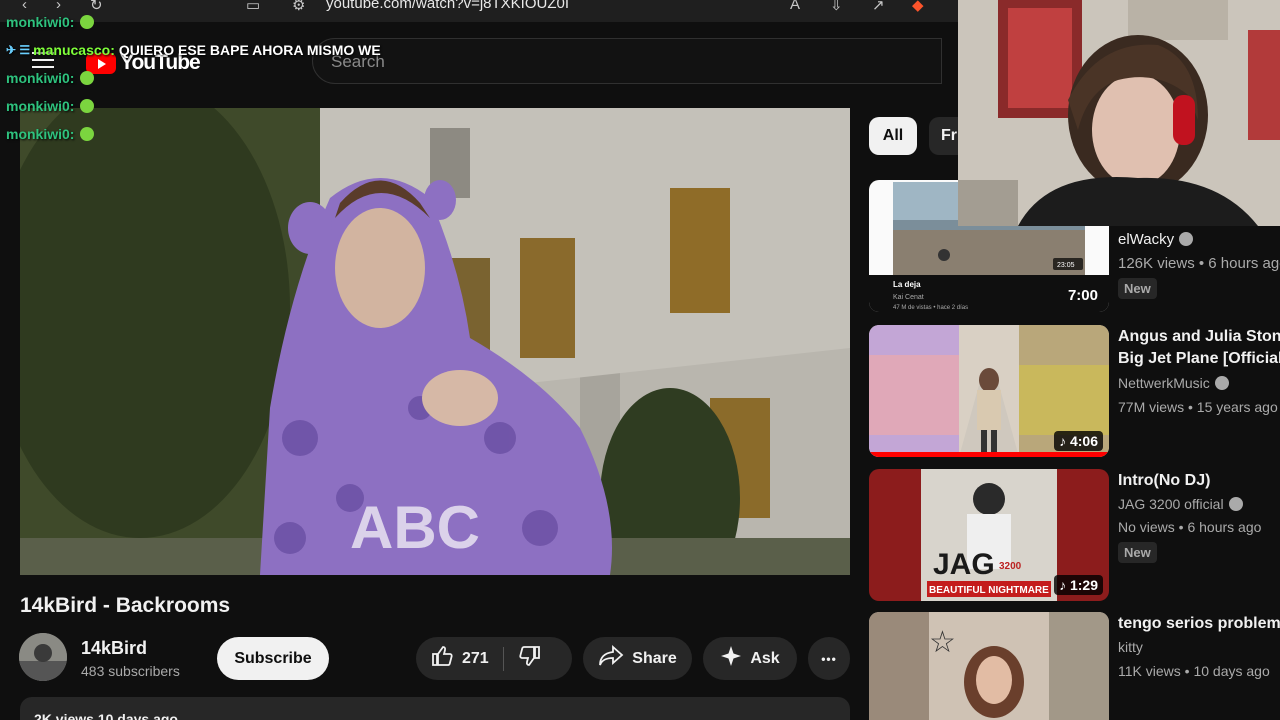 This screenshot has width=1280, height=720. I want to click on like-dislike-group: 271, so click(494, 658).